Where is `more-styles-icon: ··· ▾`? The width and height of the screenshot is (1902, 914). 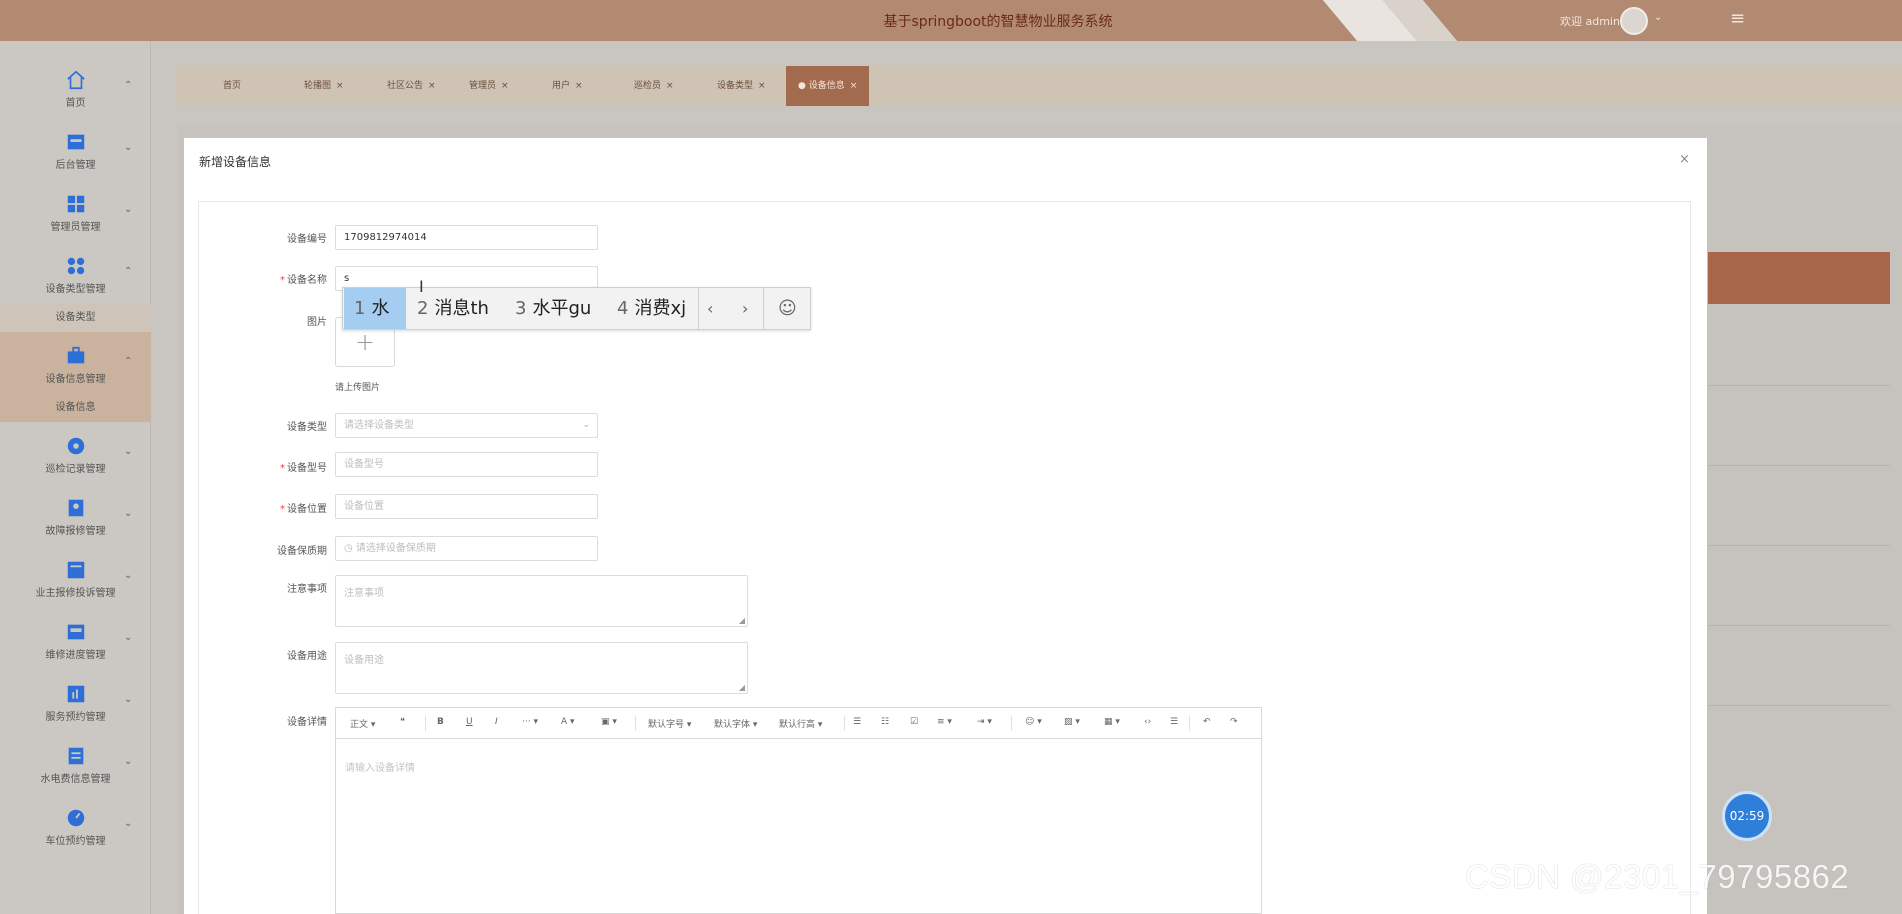 more-styles-icon: ··· ▾ is located at coordinates (530, 722).